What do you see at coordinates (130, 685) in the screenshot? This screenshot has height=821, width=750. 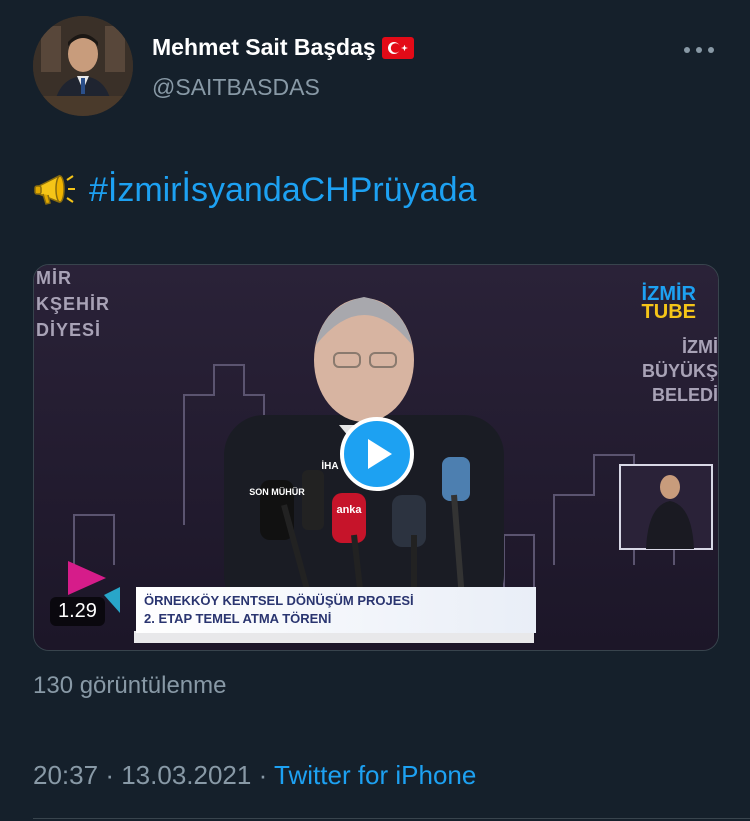 I see `view-count: 130 görüntülenme` at bounding box center [130, 685].